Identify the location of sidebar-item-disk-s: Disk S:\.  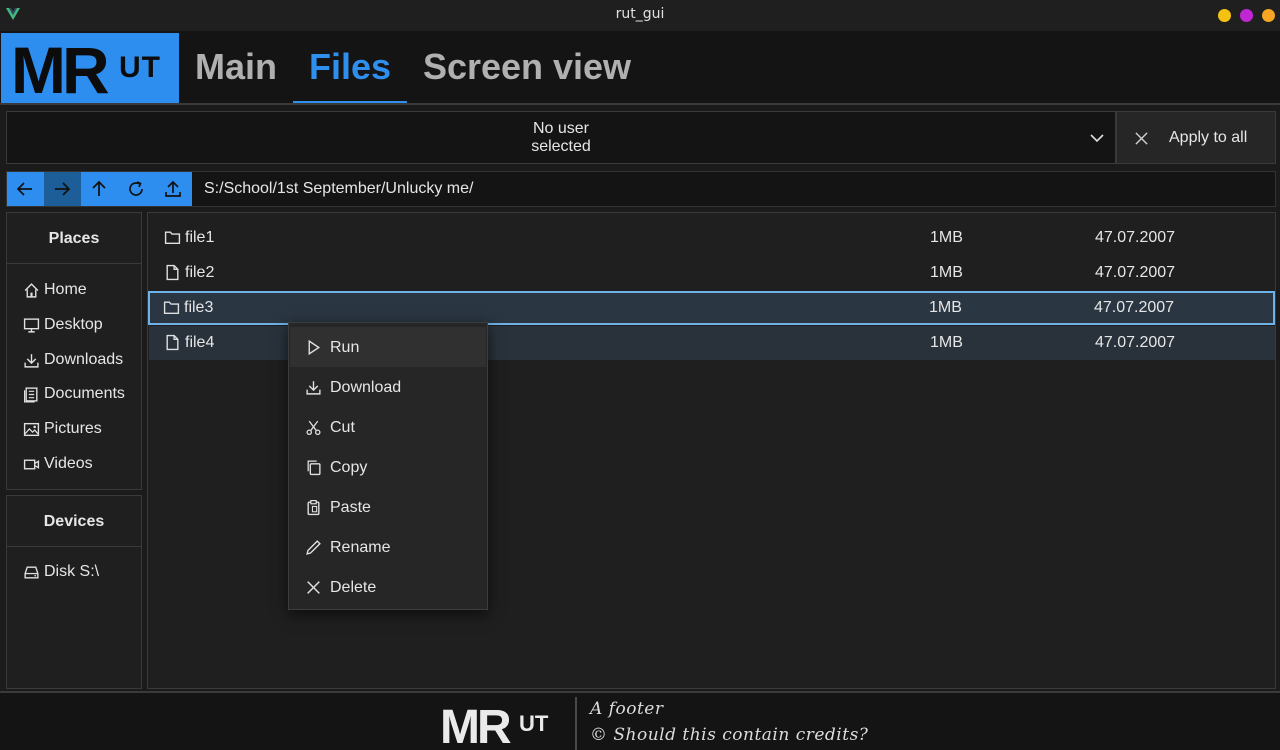
(61, 572).